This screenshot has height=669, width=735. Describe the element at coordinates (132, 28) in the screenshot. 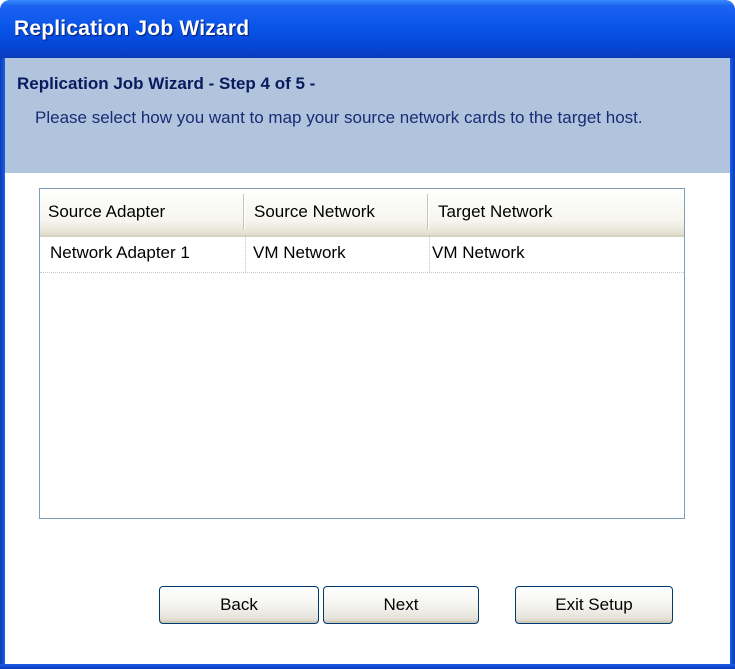

I see `window-title: Replication Job Wizard` at that location.